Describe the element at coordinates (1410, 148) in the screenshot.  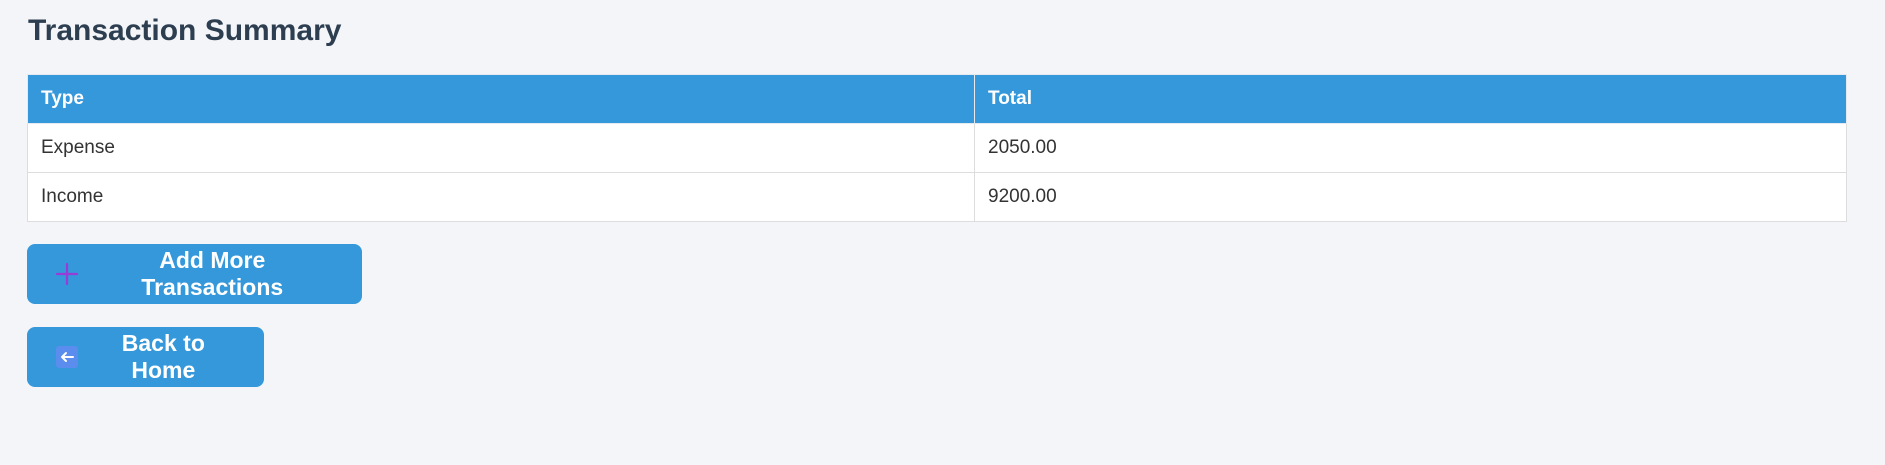
I see `cell-total: 2050.00` at that location.